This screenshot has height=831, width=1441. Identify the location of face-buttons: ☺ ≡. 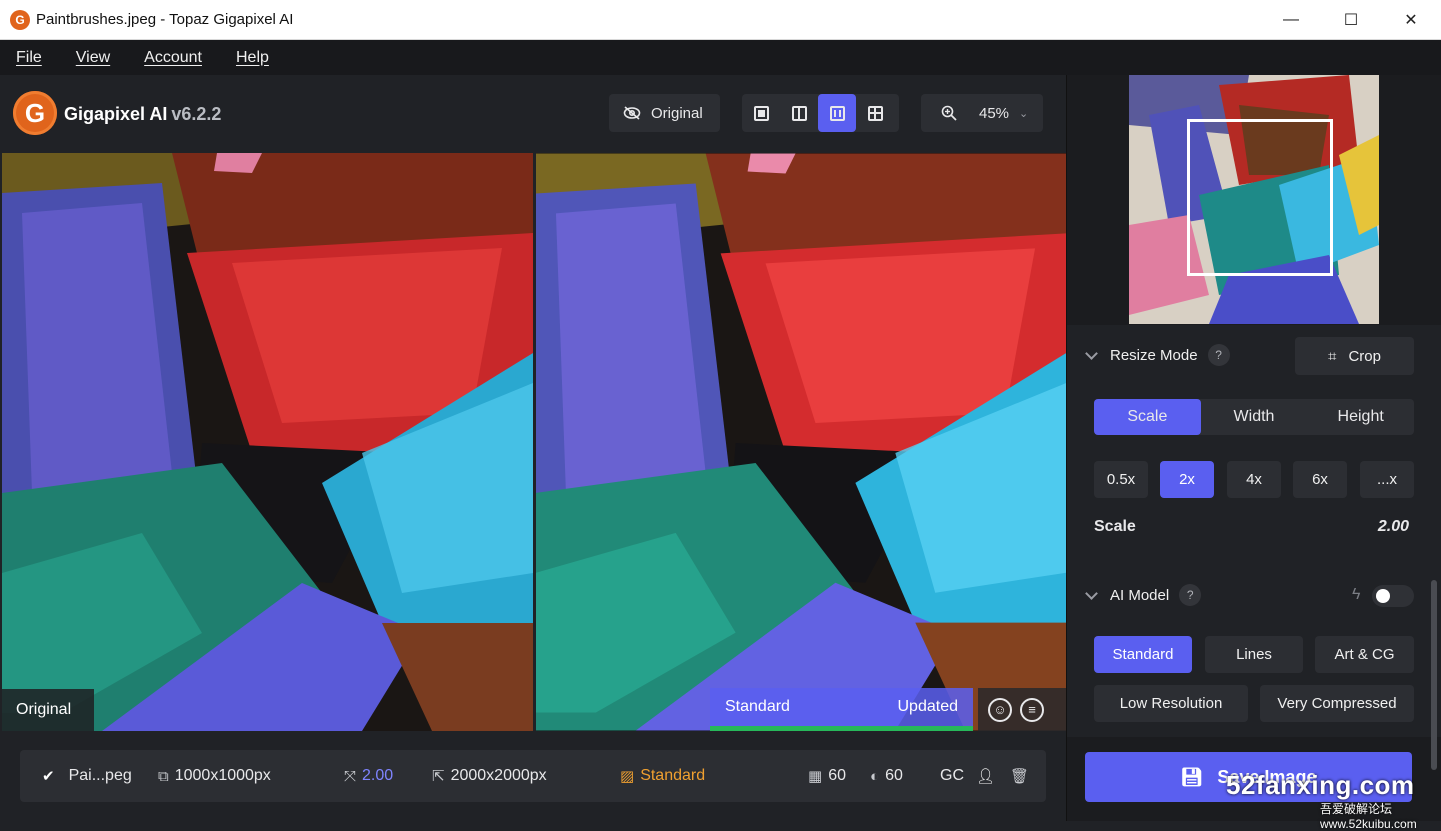
(1022, 709).